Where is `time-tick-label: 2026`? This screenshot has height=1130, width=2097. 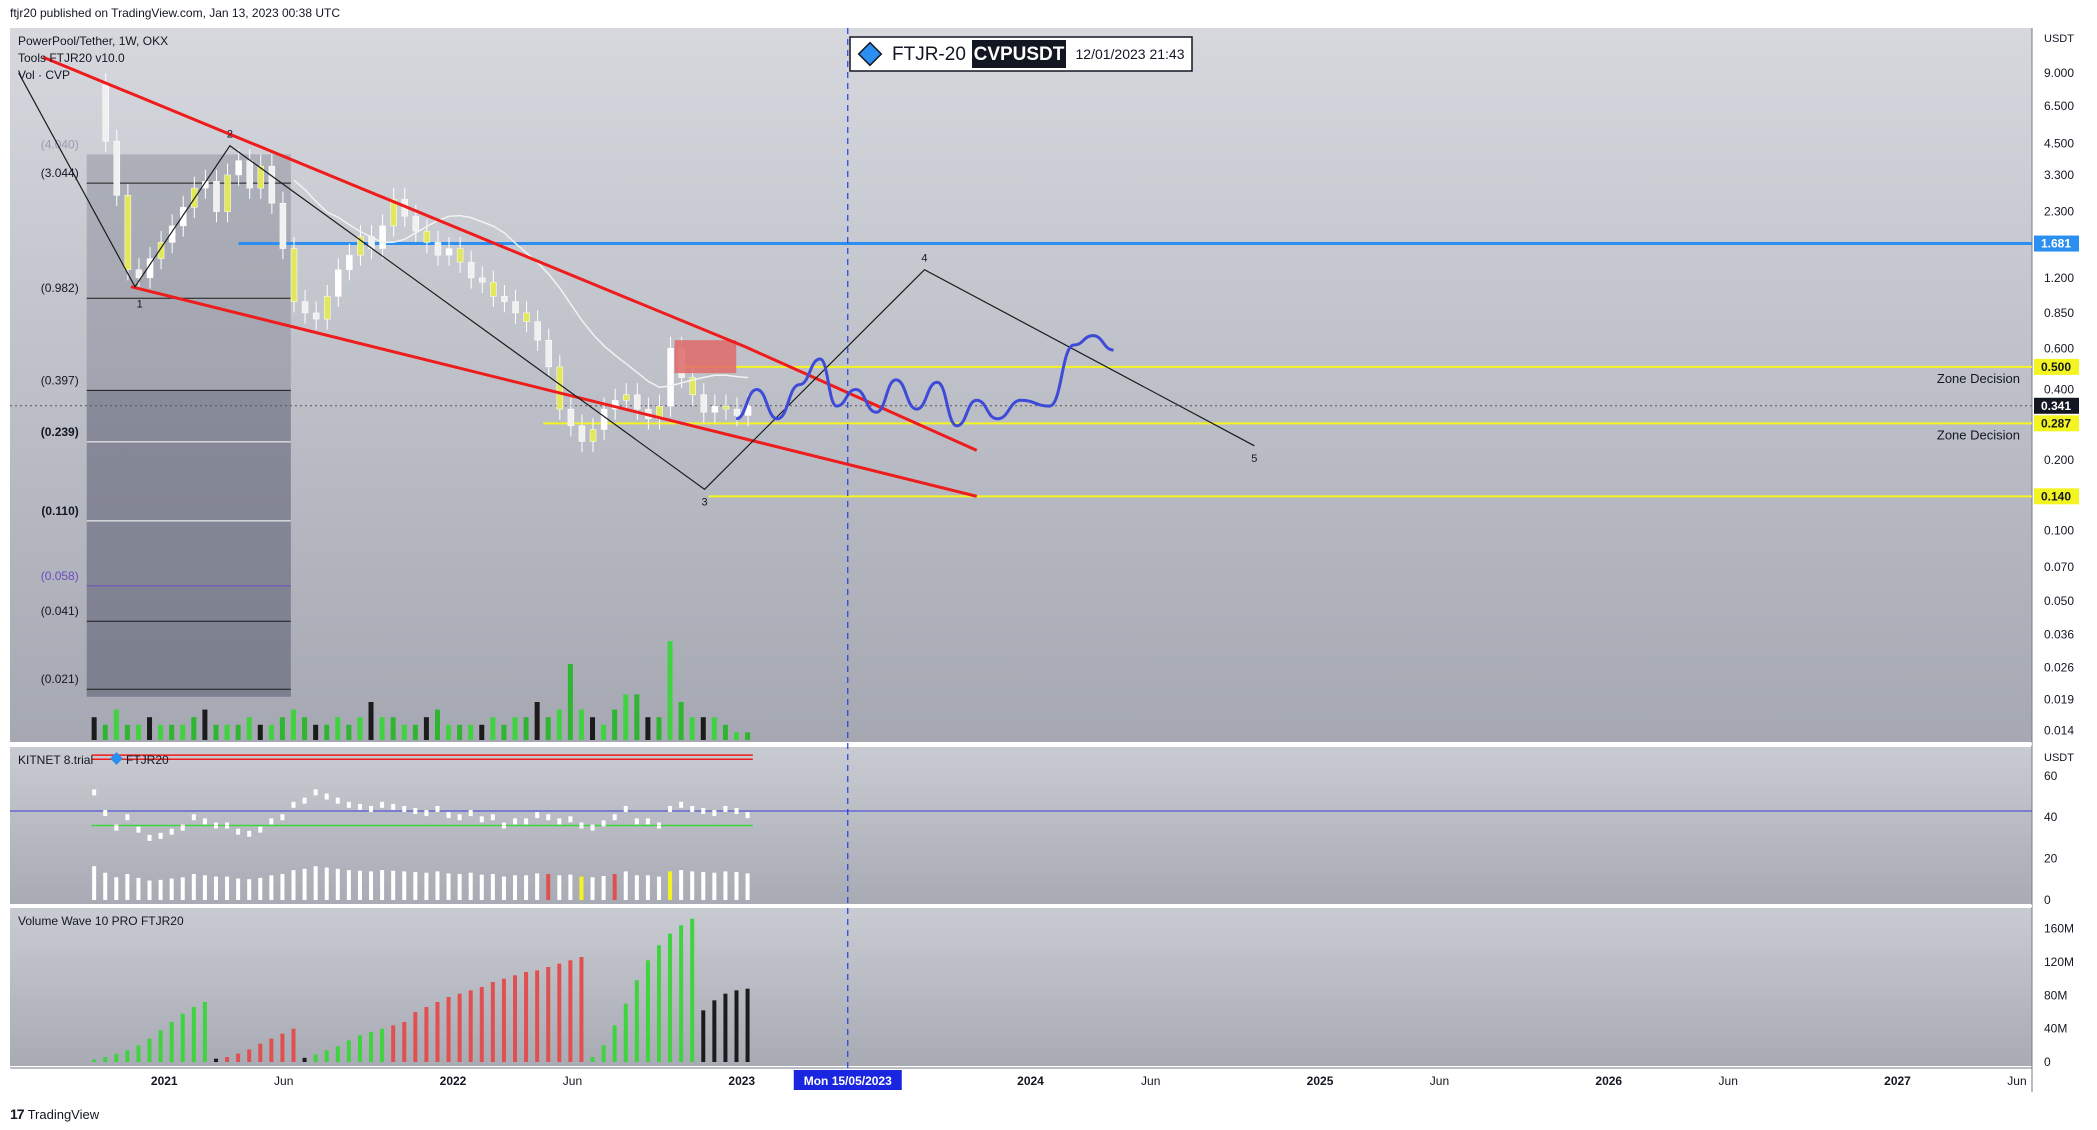 time-tick-label: 2026 is located at coordinates (1608, 1081).